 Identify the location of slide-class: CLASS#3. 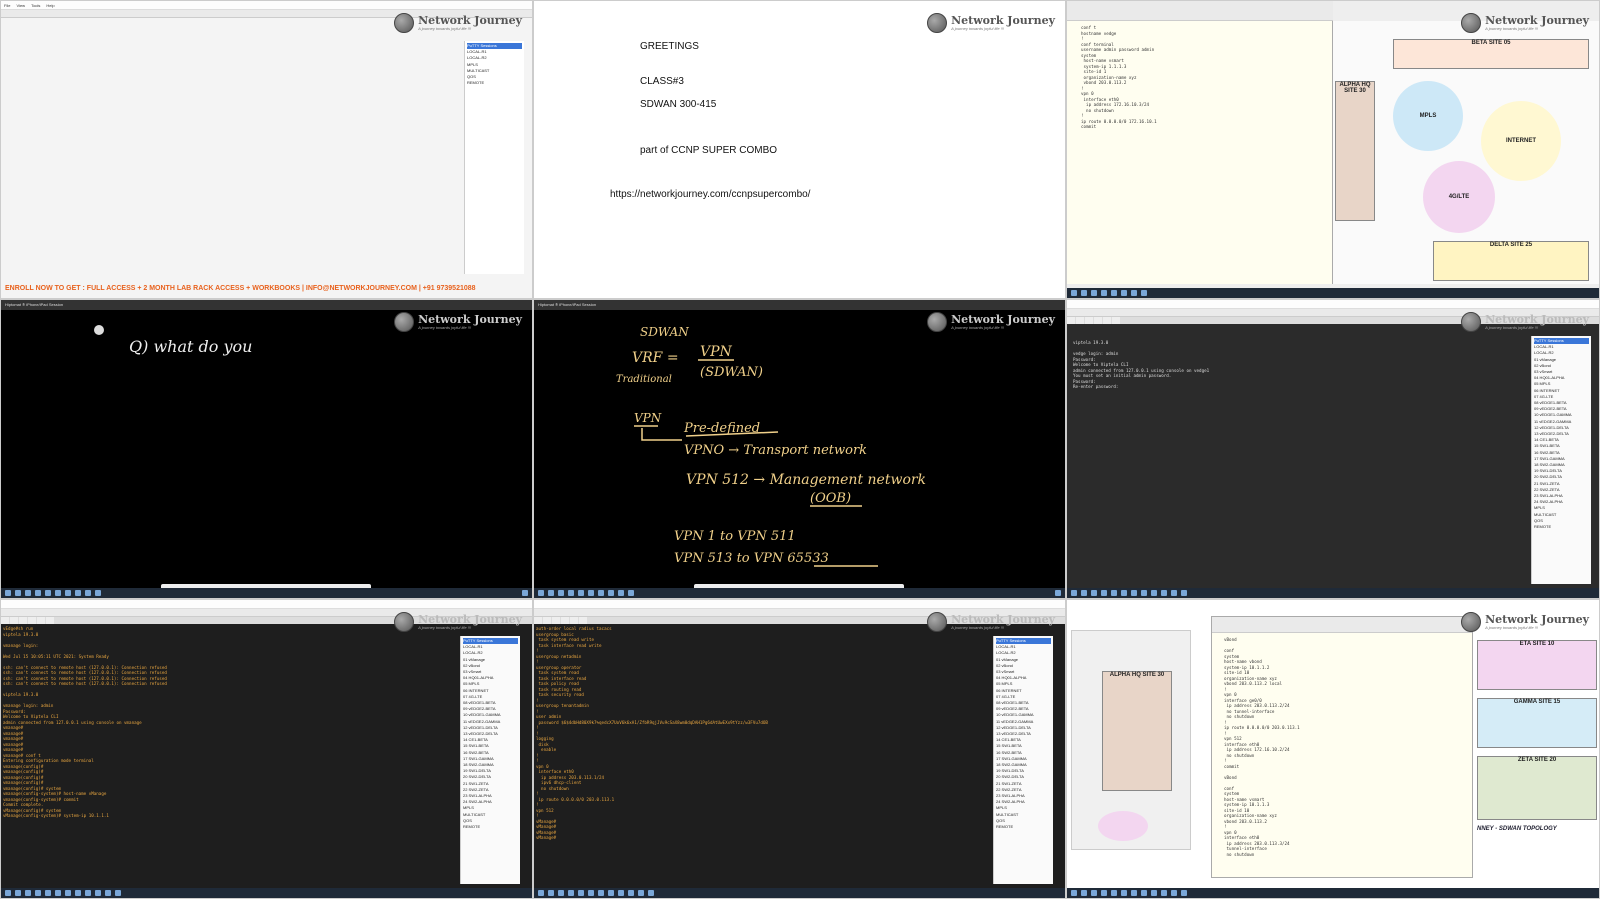
(662, 81).